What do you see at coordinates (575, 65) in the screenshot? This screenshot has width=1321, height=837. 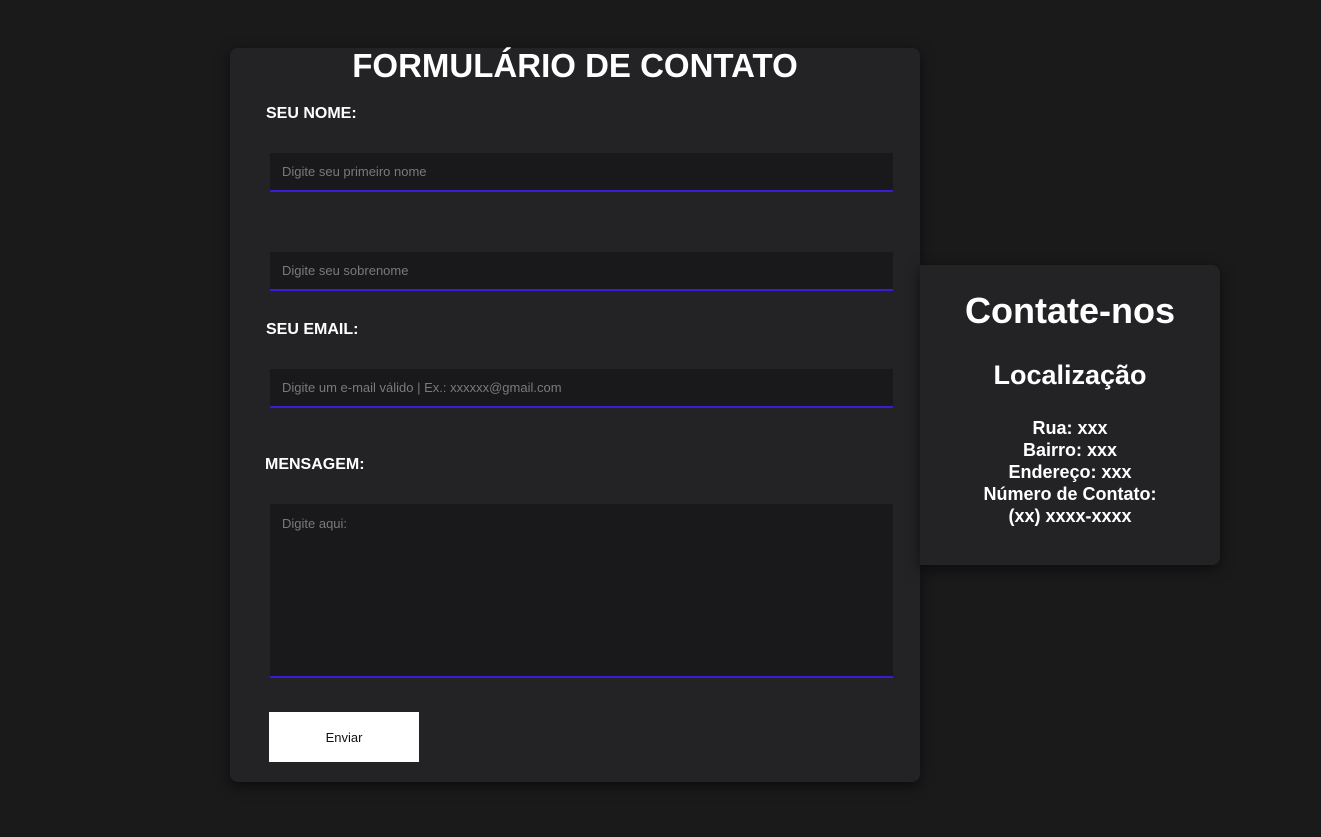 I see `form-title: FORMULÁRIO DE CONTATO` at bounding box center [575, 65].